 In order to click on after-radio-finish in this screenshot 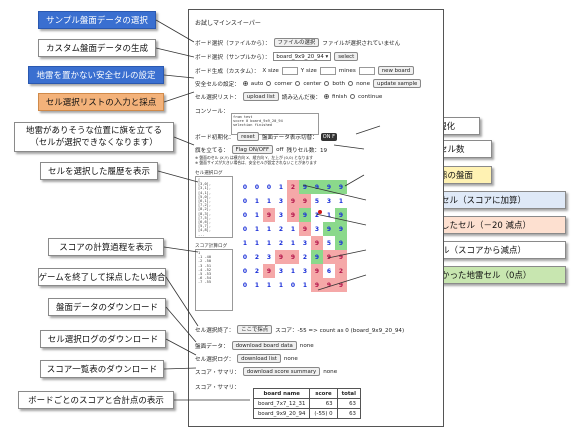, I will do `click(326, 96)`.